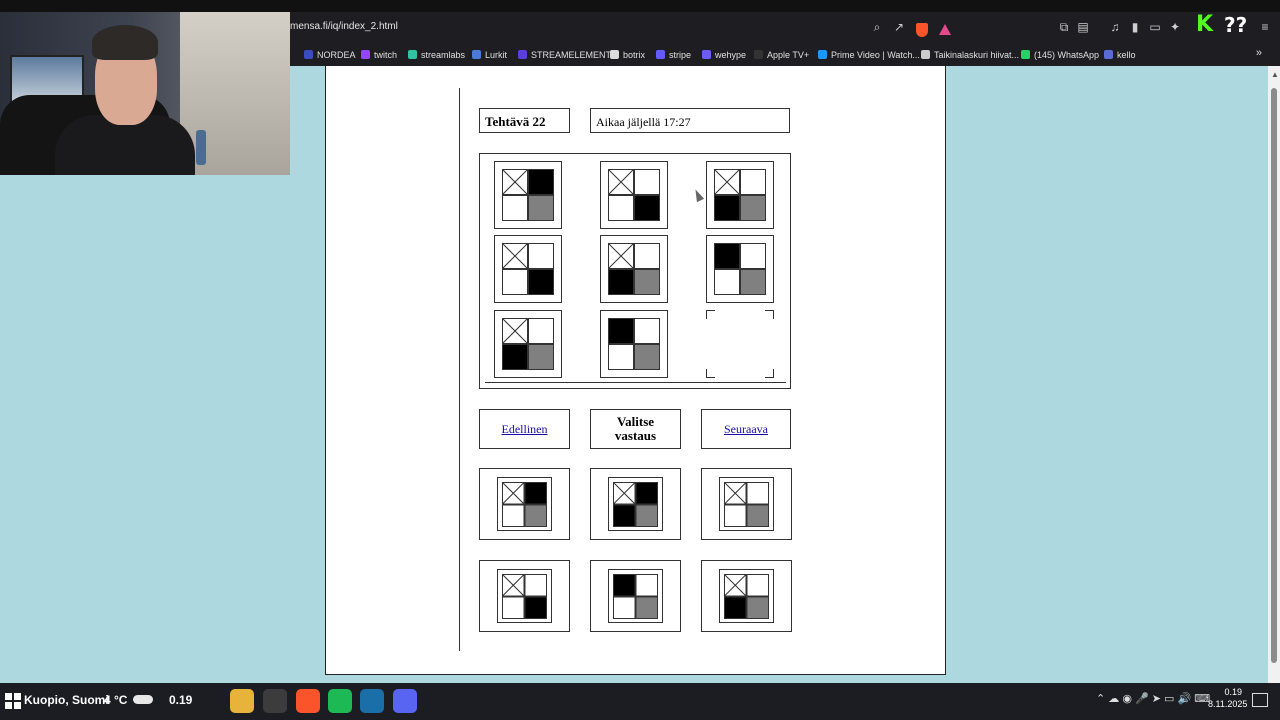 The height and width of the screenshot is (720, 1280). I want to click on taskbar-clock: 0.19 8.11.2025, so click(1227, 698).